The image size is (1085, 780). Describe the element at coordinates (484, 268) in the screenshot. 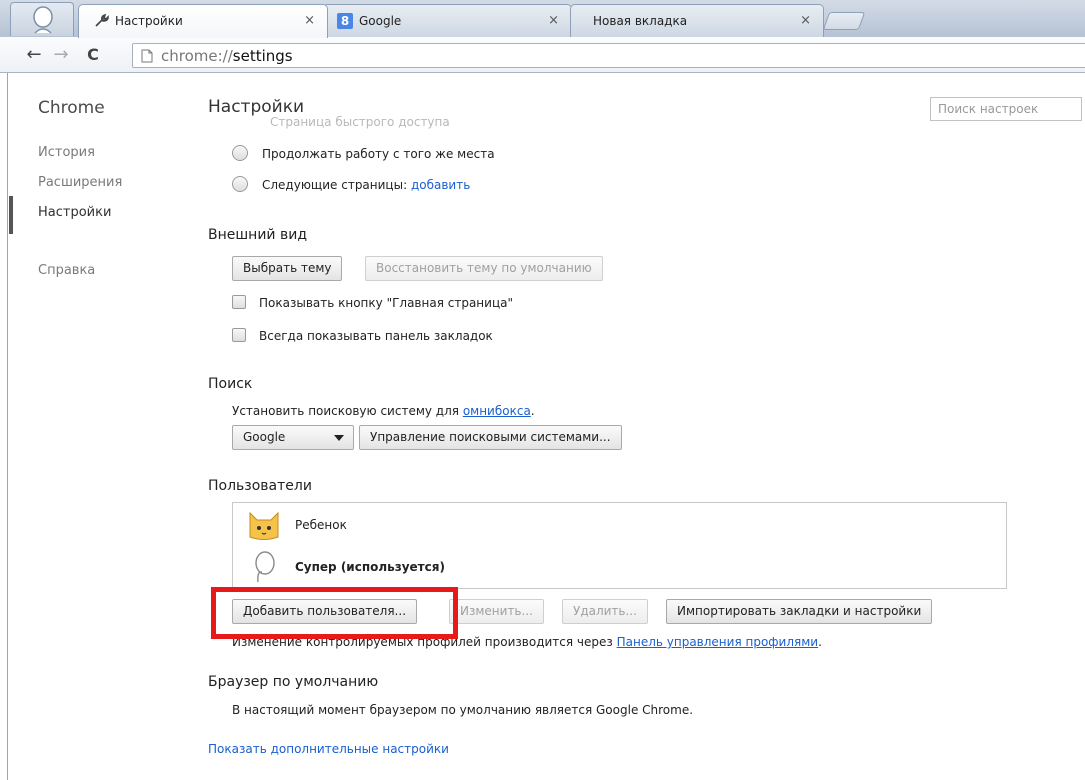

I see `reset-theme-button: Восстановить тему по умолчанию` at that location.